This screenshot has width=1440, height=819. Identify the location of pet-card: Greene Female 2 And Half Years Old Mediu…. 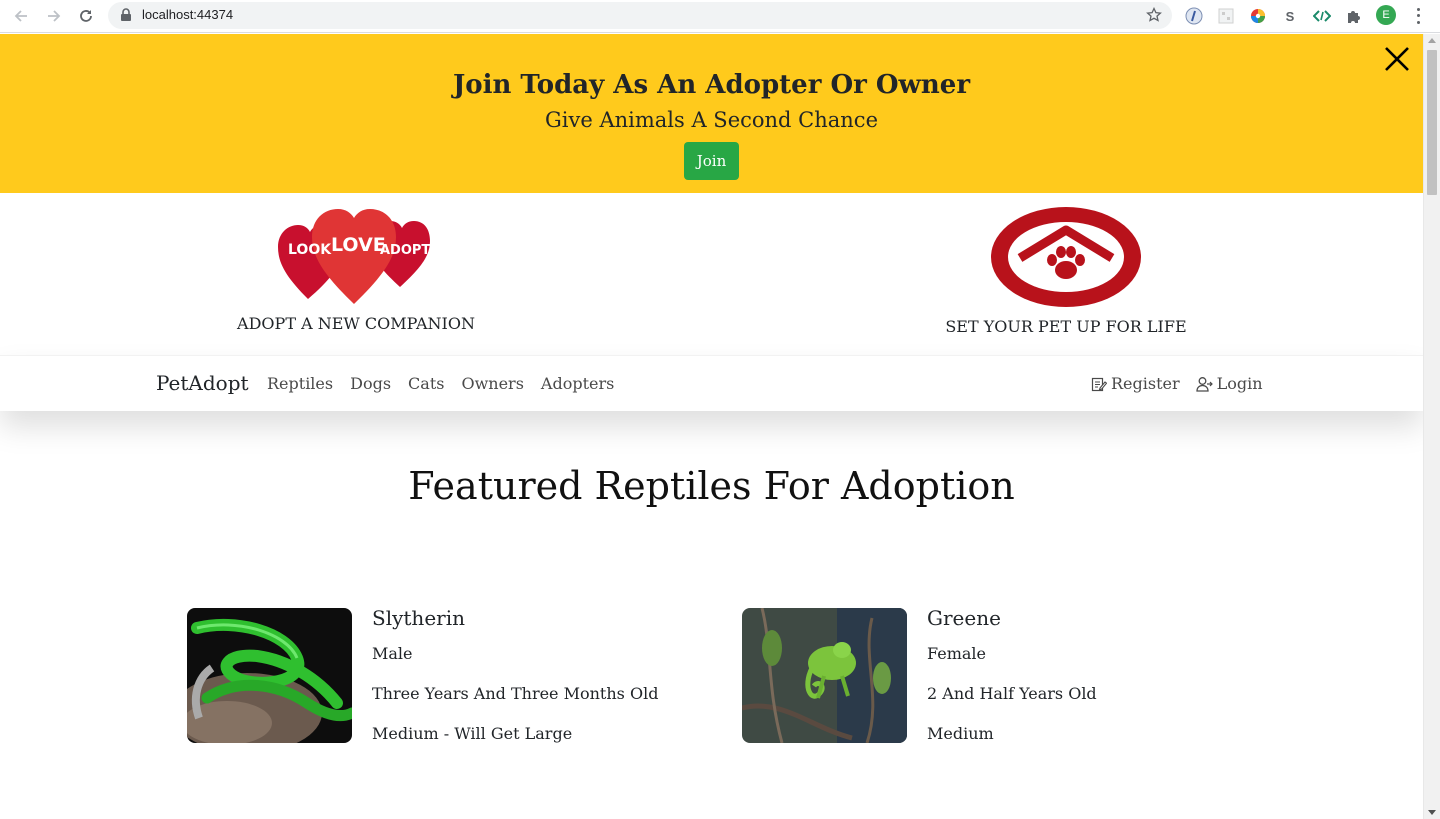
(982, 677).